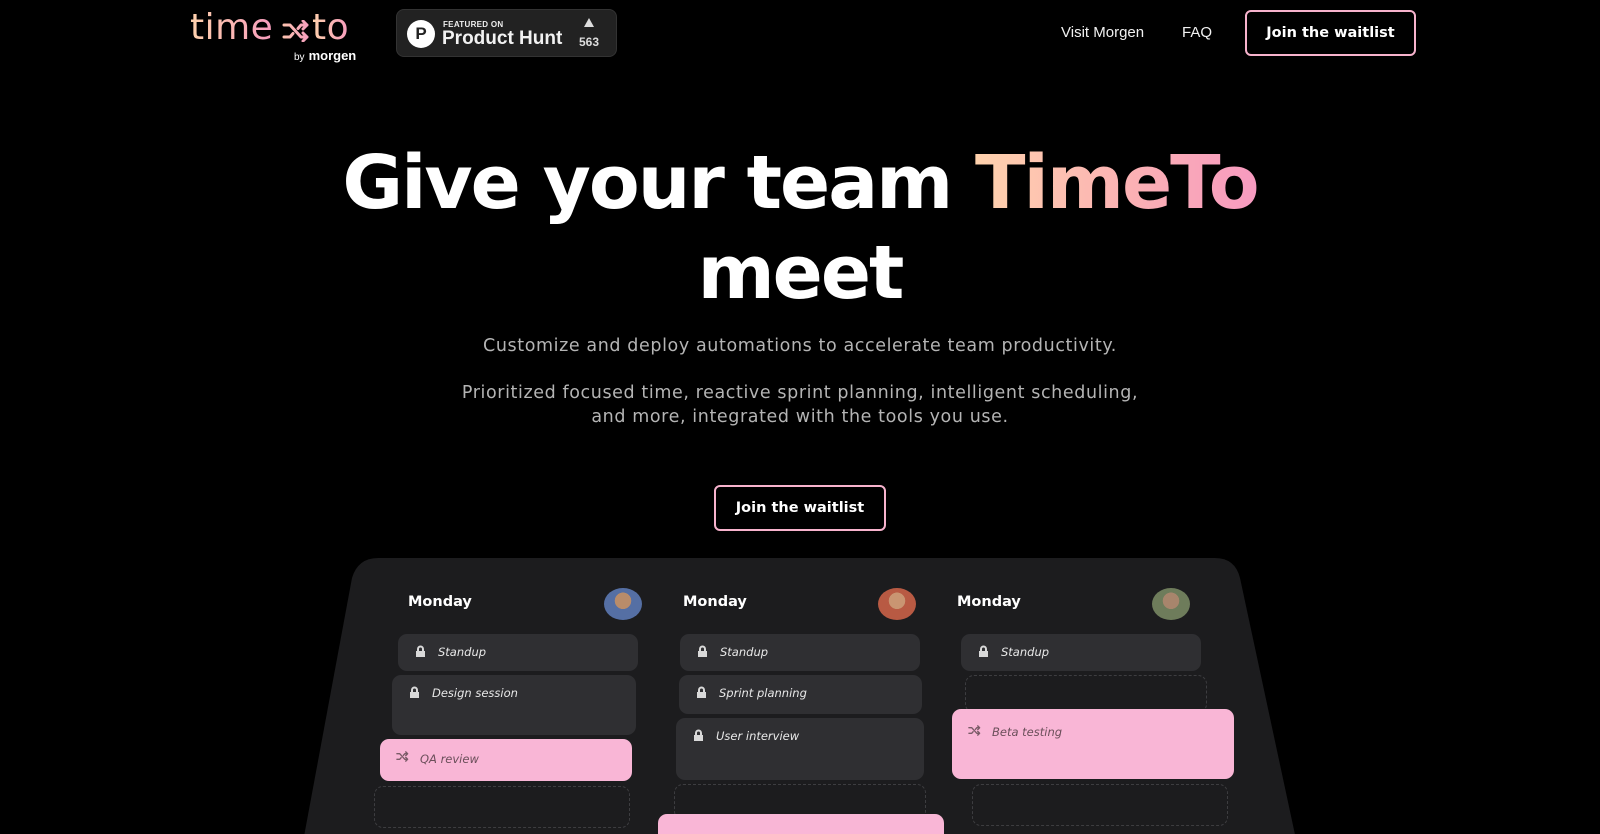 This screenshot has height=834, width=1600. I want to click on column-1-day: Monday, so click(440, 602).